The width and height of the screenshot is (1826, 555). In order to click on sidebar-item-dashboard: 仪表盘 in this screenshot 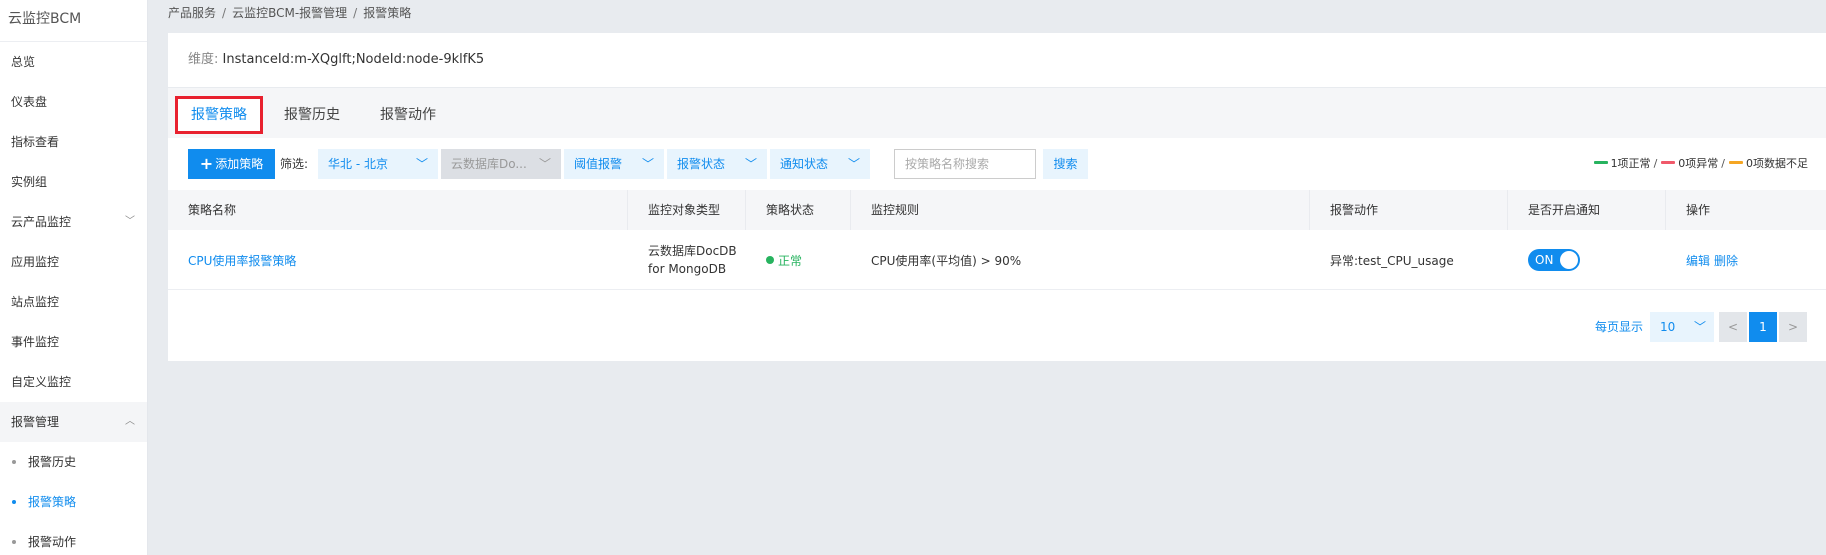, I will do `click(73, 102)`.